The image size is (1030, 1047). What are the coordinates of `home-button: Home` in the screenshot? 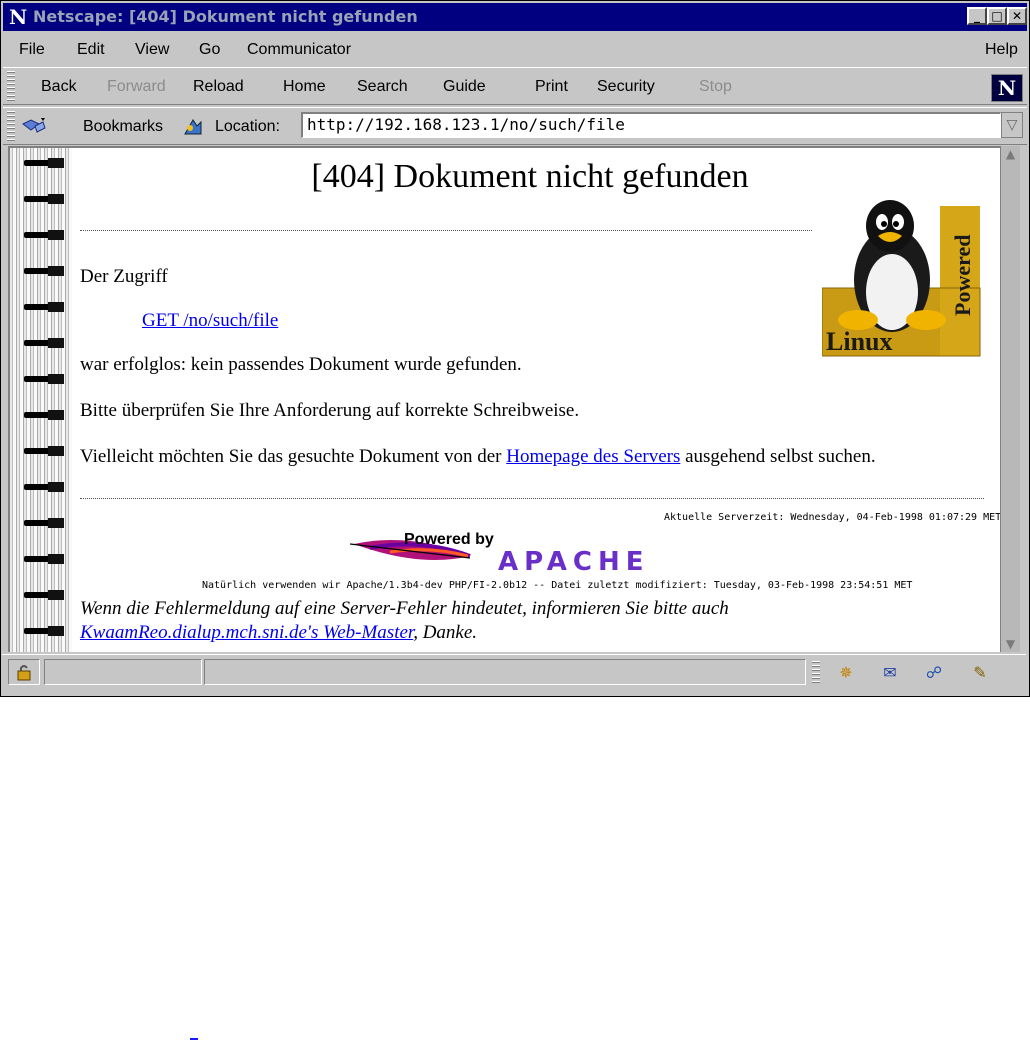 It's located at (304, 87).